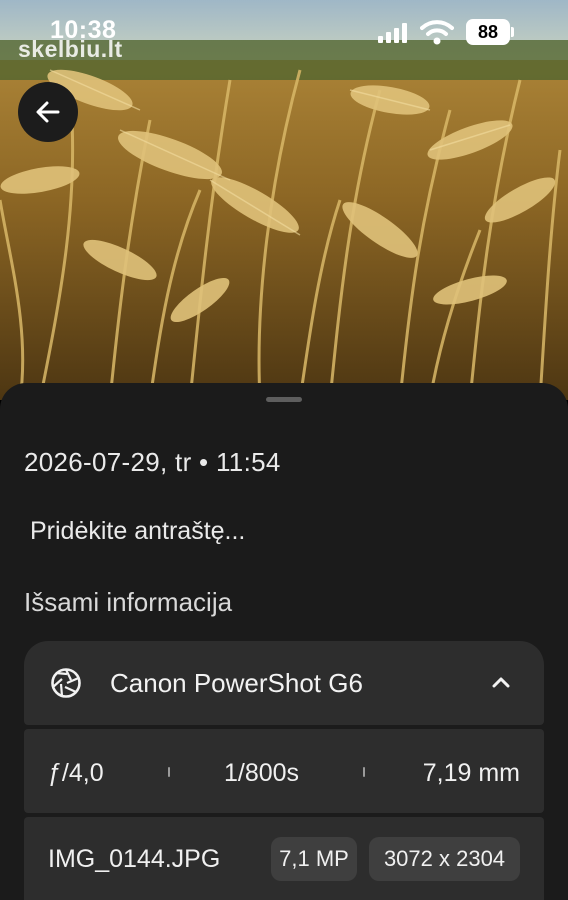 This screenshot has height=900, width=568. Describe the element at coordinates (284, 32) in the screenshot. I see `status-bar: 10:38 skelbiu.lt 88` at that location.